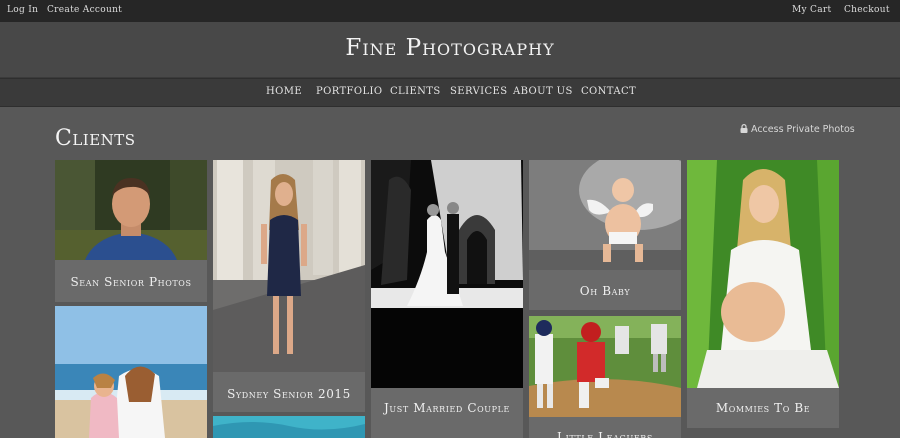  What do you see at coordinates (867, 10) in the screenshot?
I see `checkout-link: Checkout` at bounding box center [867, 10].